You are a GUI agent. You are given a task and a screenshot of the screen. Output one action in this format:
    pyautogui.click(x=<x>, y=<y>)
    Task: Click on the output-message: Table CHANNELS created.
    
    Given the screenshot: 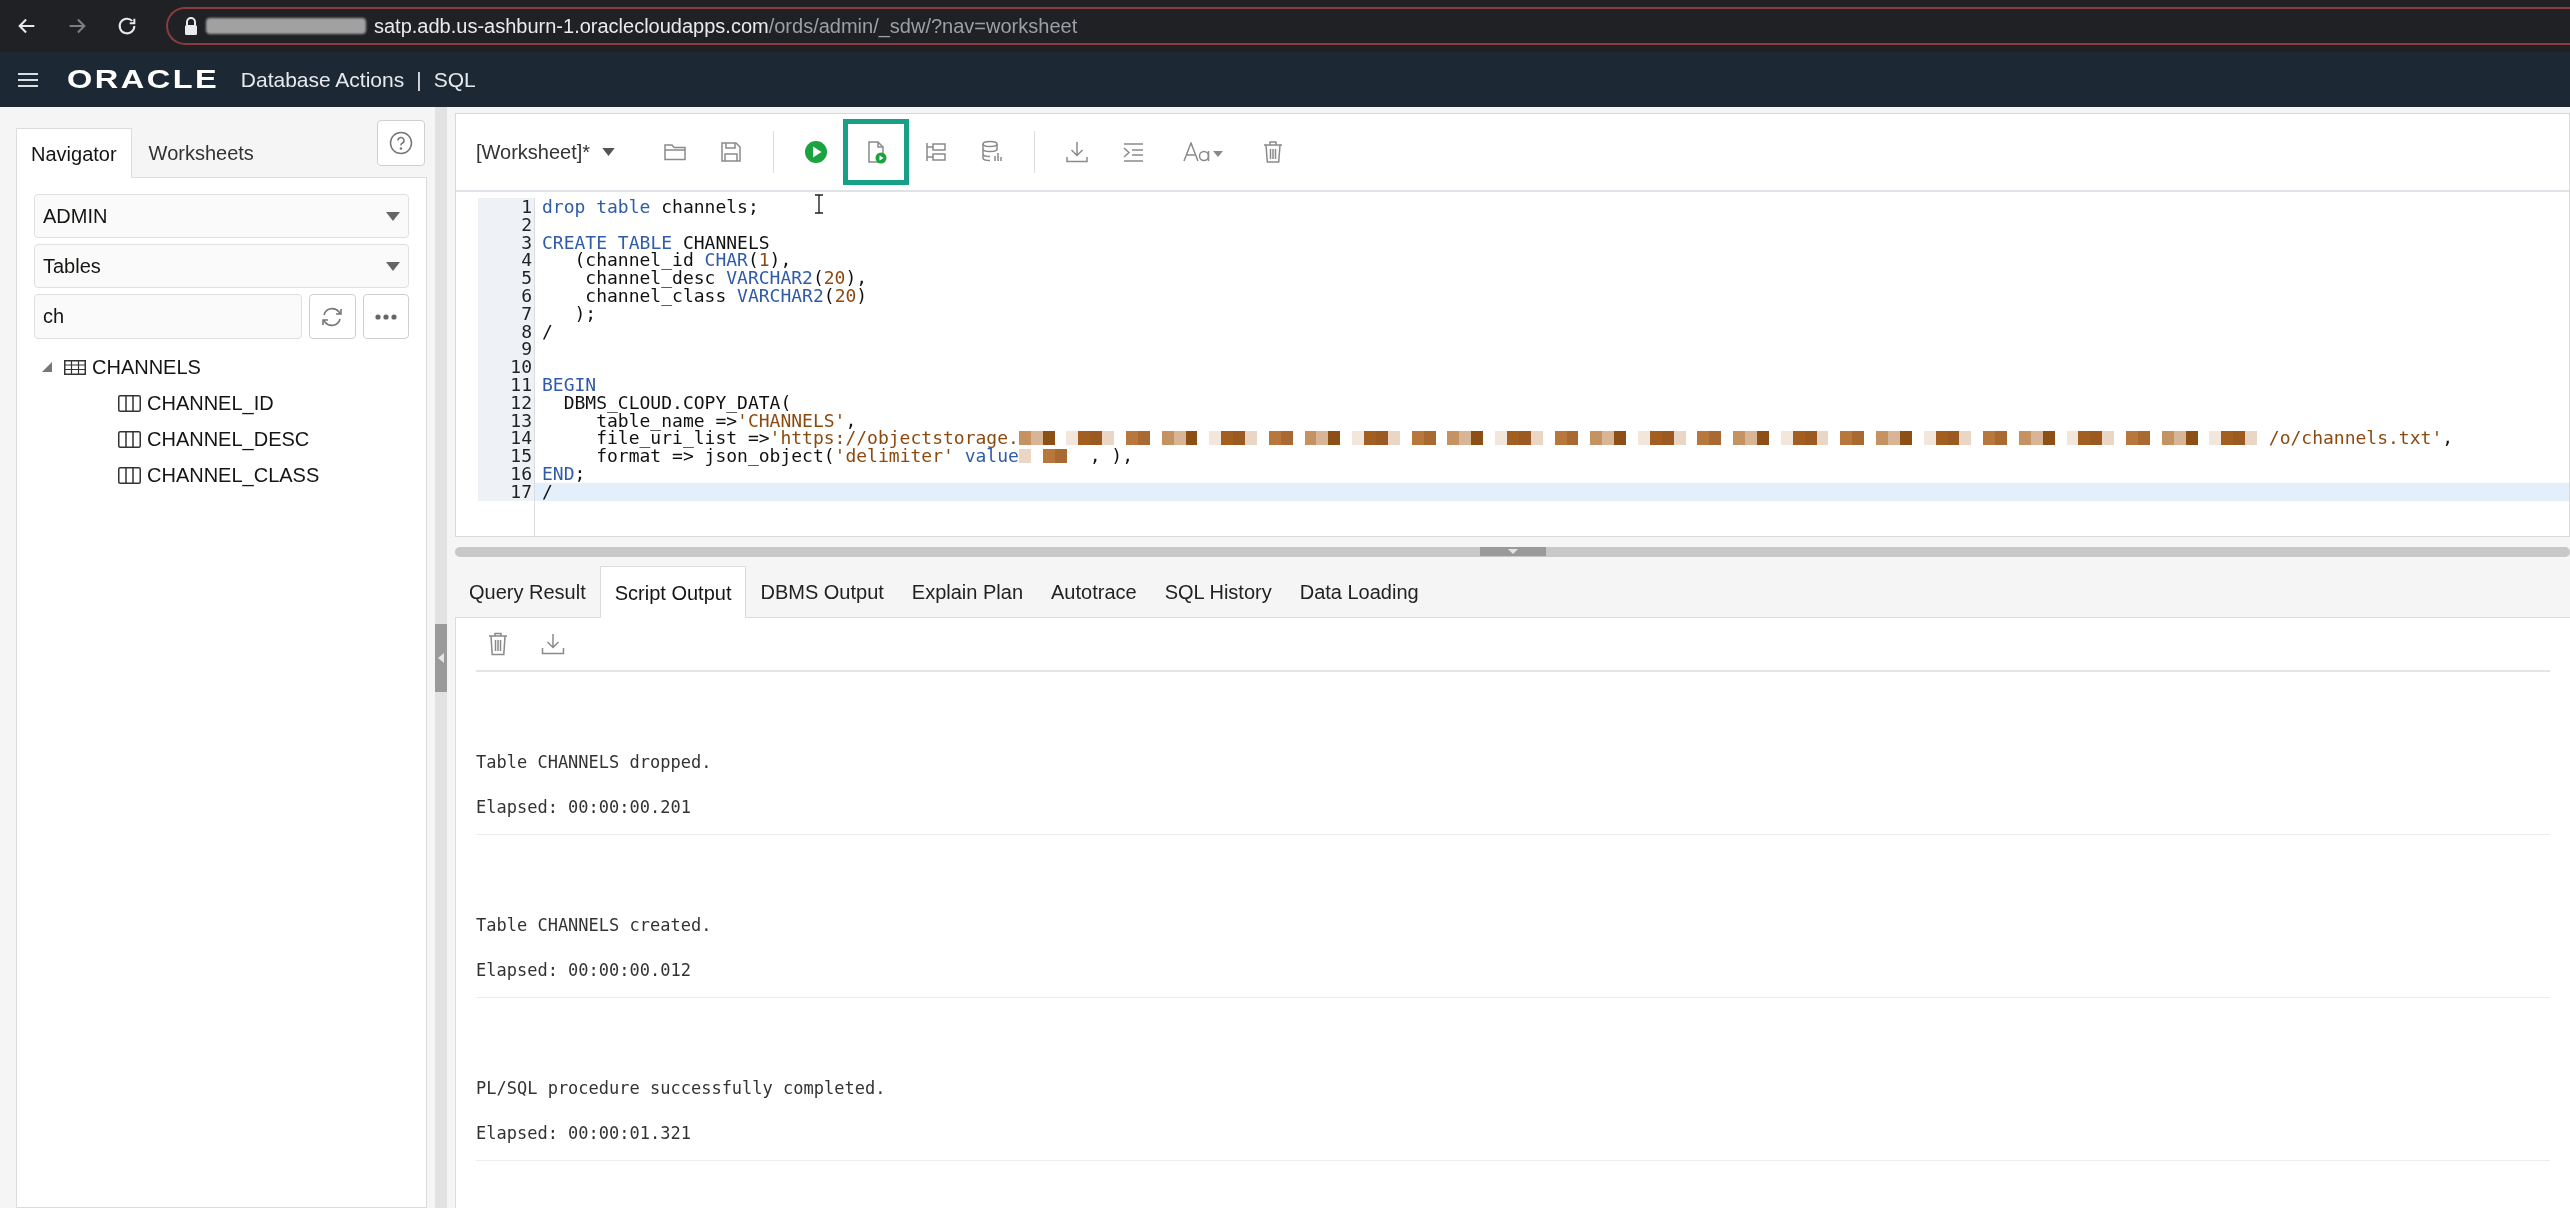 What is the action you would take?
    pyautogui.click(x=594, y=925)
    